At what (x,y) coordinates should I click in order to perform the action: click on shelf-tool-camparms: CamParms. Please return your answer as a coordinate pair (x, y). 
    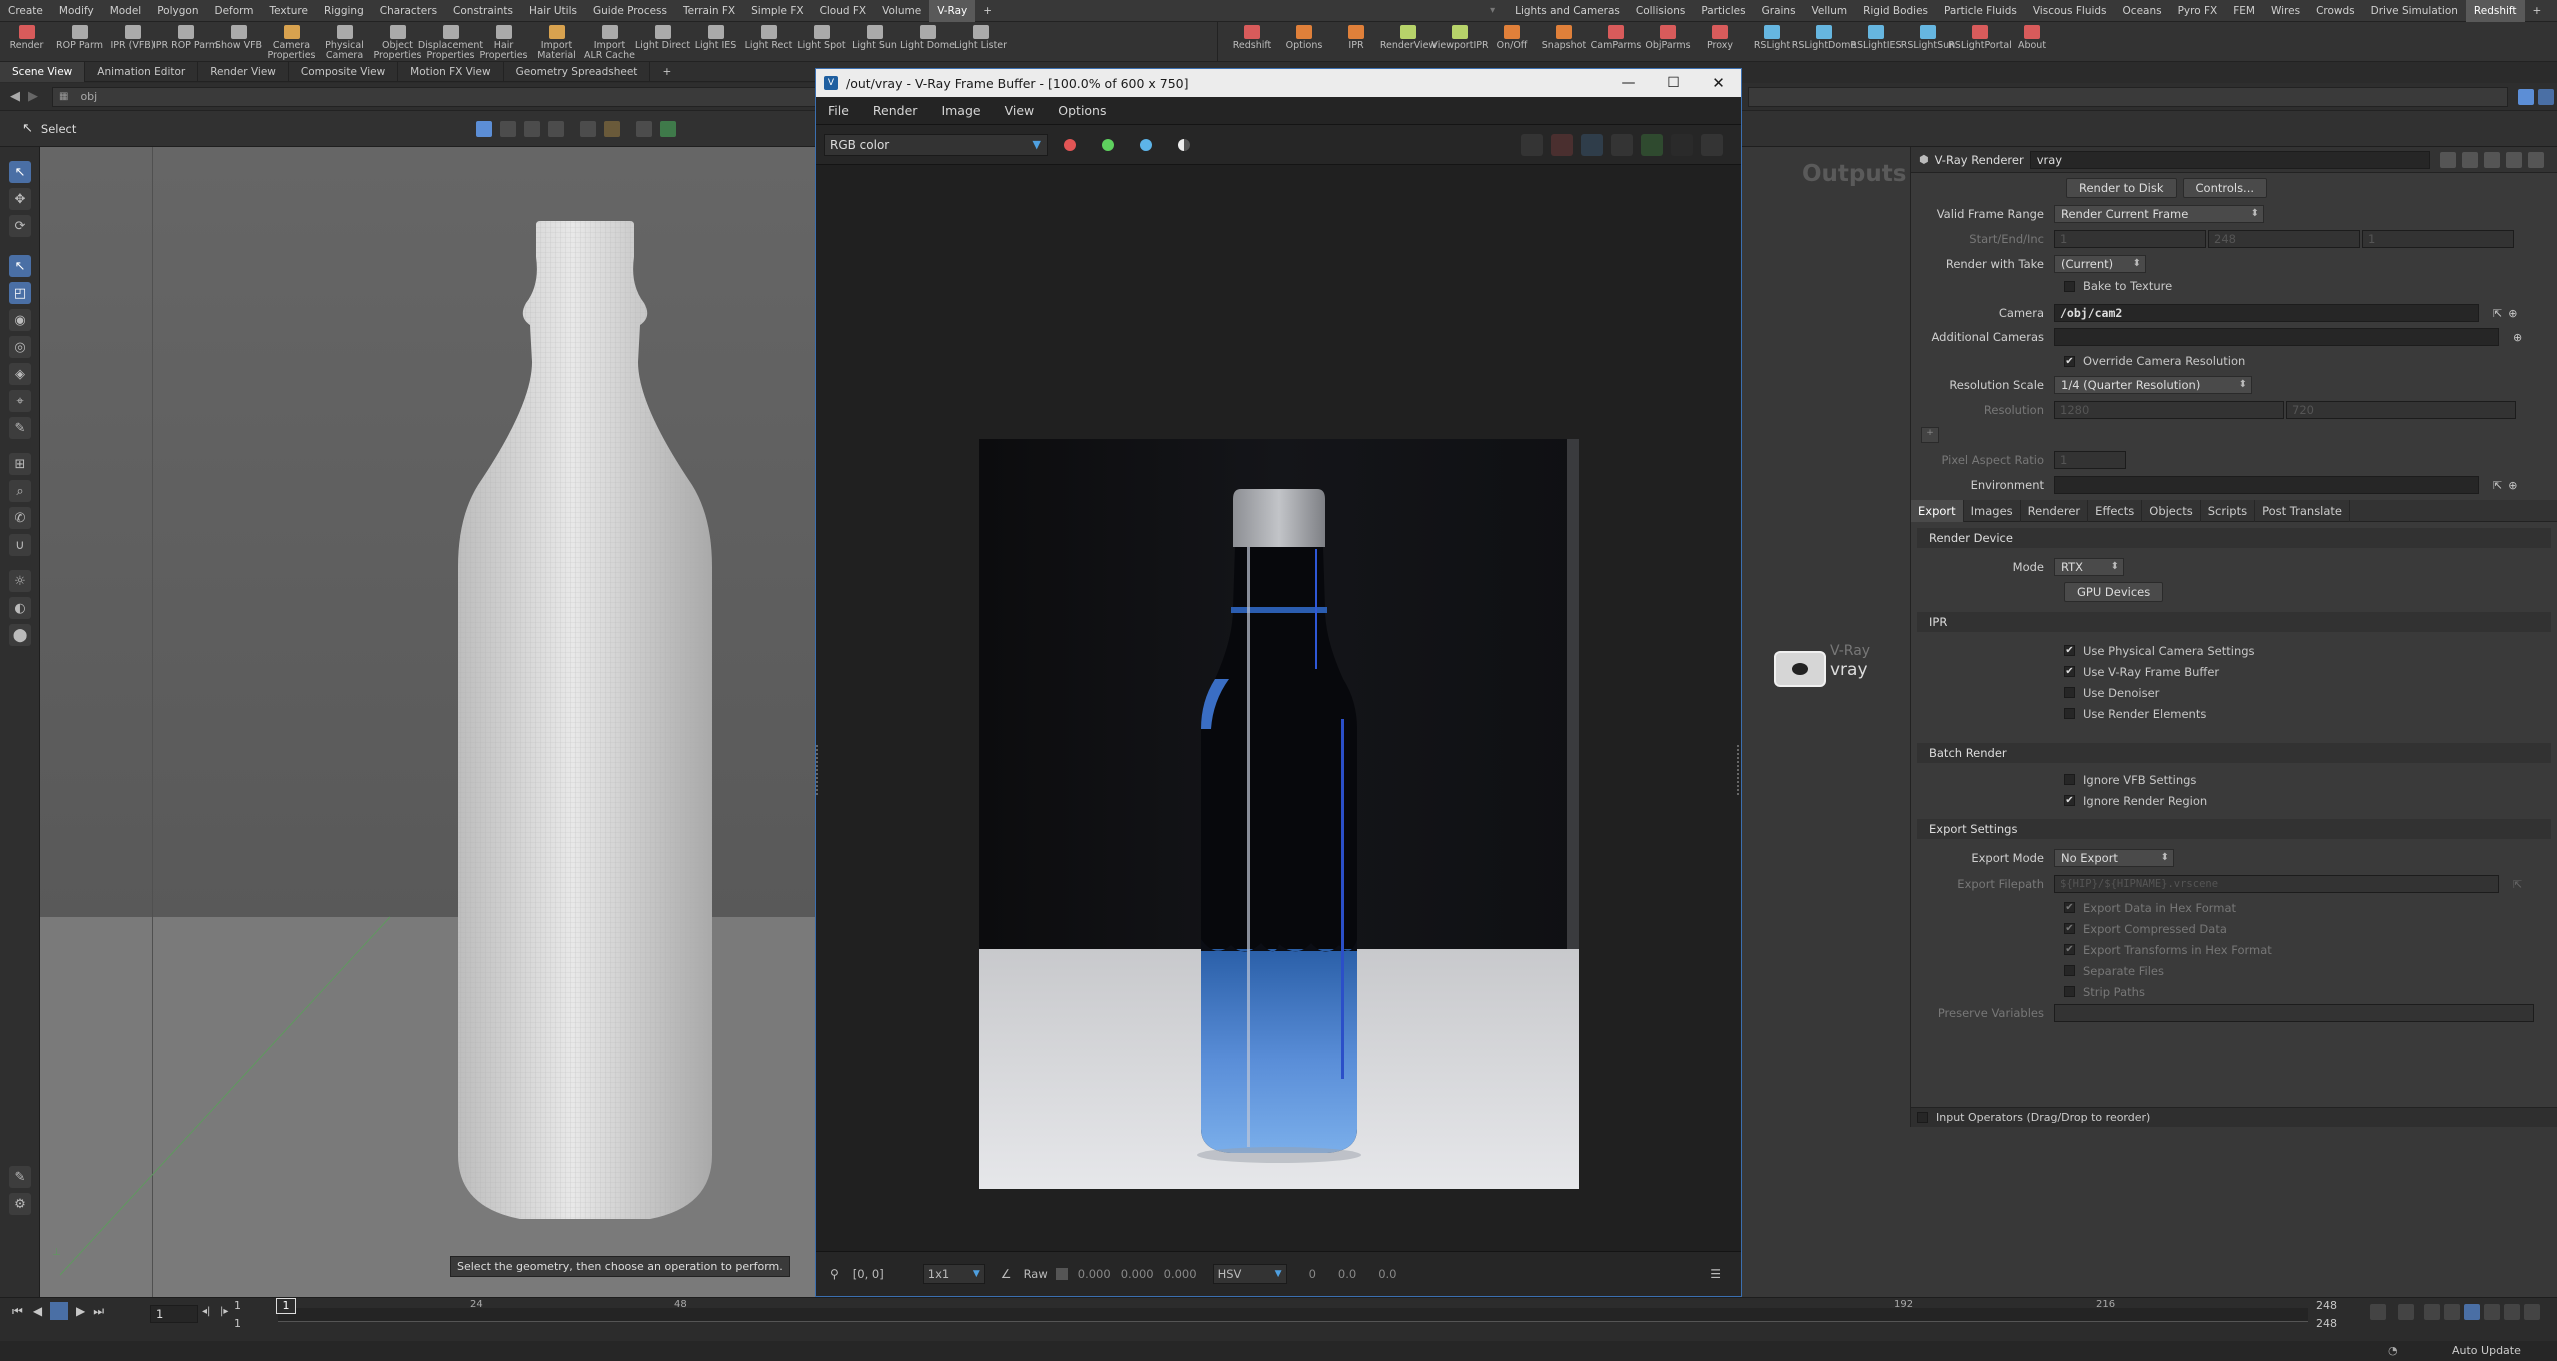
    Looking at the image, I should click on (1616, 36).